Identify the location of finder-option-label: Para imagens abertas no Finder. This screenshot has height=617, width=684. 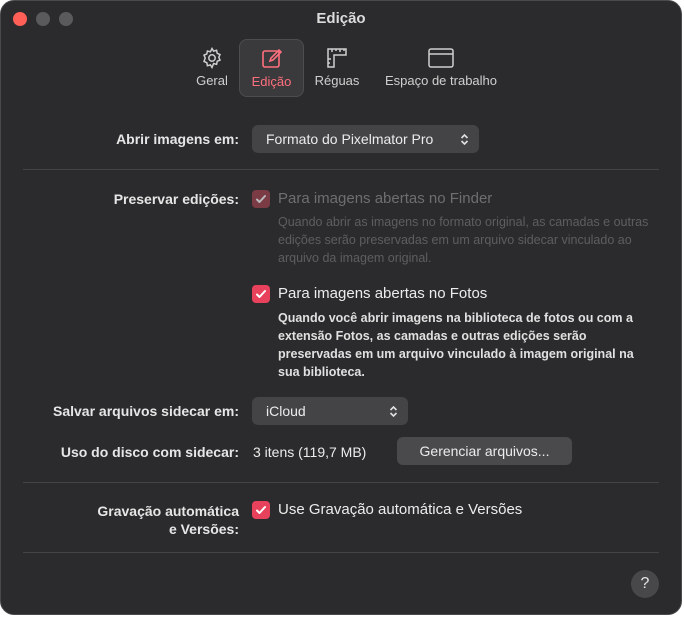
(385, 198).